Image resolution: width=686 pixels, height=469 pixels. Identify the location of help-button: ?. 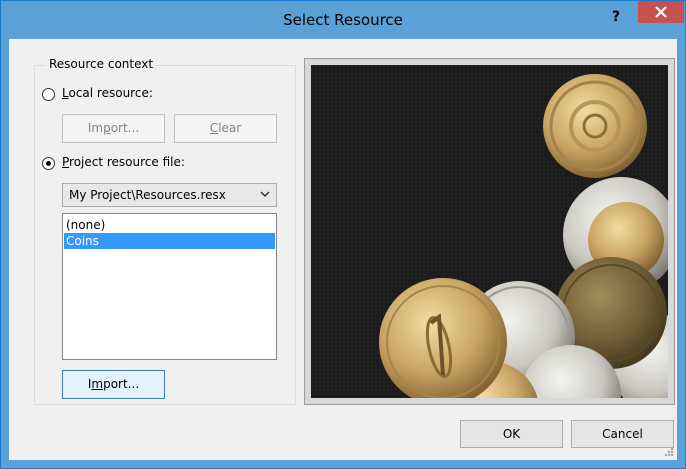
(616, 18).